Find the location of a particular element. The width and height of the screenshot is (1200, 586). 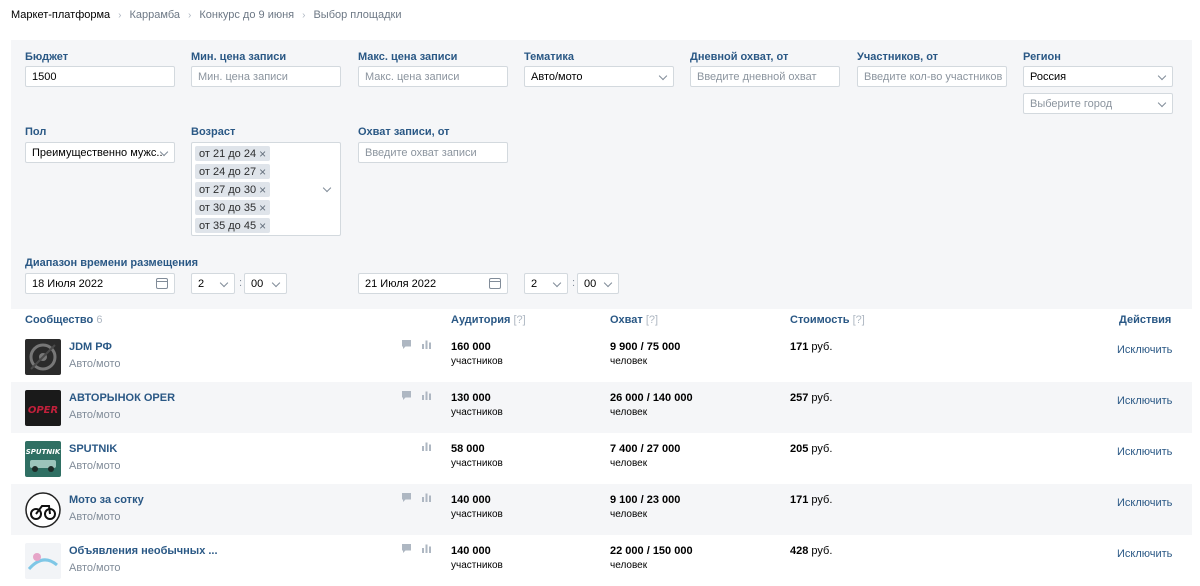

column-cost: Стоимость [?] is located at coordinates (827, 320).